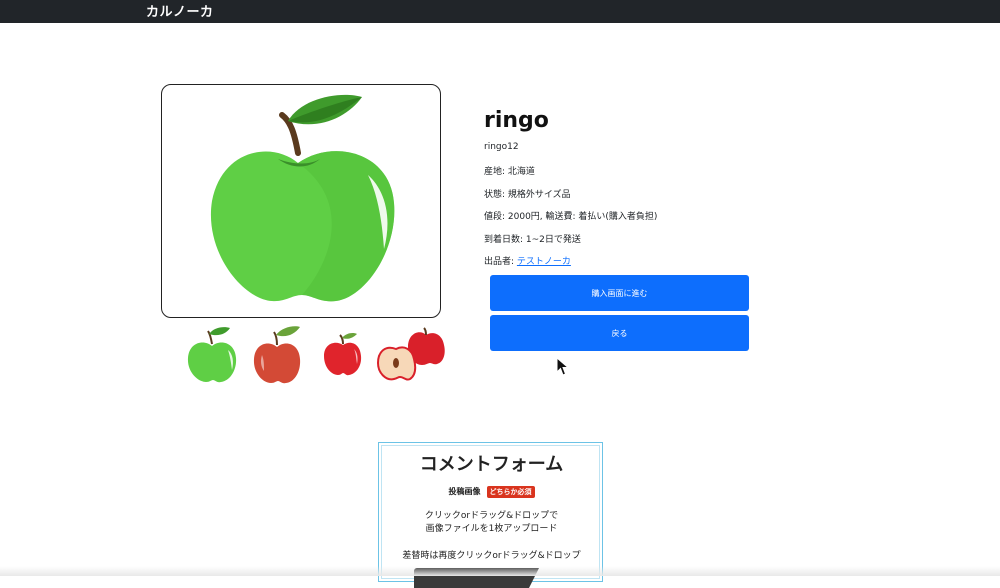 The width and height of the screenshot is (1000, 588). What do you see at coordinates (571, 217) in the screenshot?
I see `product-price: 値段: 2000円, 輸送費: 着払い(購入者負担)` at bounding box center [571, 217].